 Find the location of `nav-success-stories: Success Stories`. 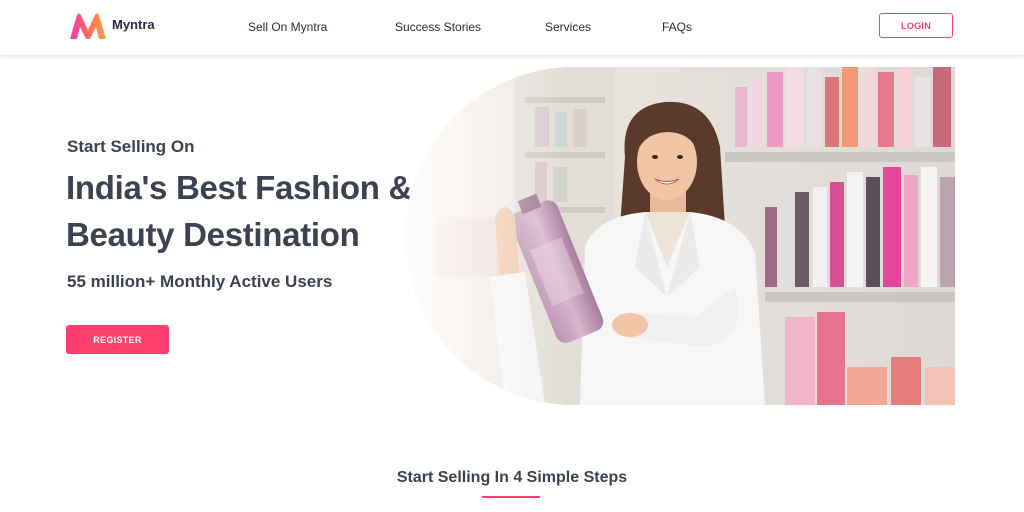

nav-success-stories: Success Stories is located at coordinates (438, 27).